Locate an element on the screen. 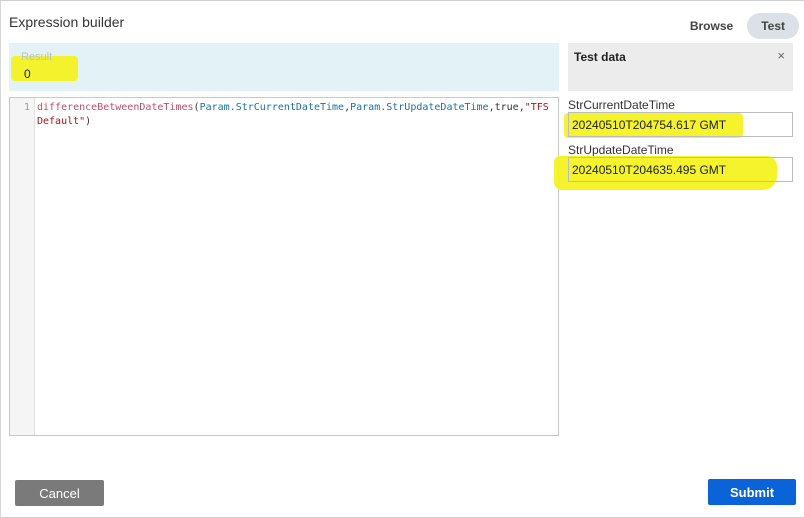 The image size is (804, 518). result-label: Result is located at coordinates (37, 57).